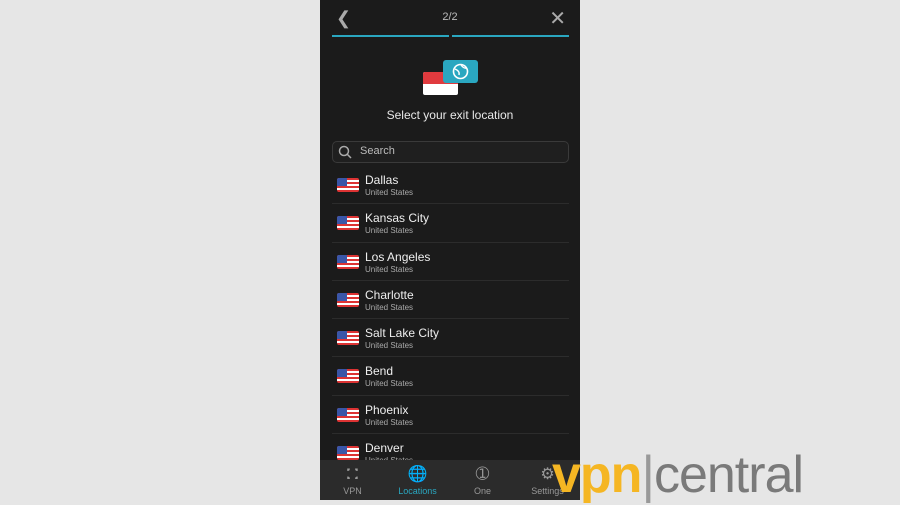 Image resolution: width=900 pixels, height=505 pixels. Describe the element at coordinates (382, 180) in the screenshot. I see `city-name: Dallas` at that location.